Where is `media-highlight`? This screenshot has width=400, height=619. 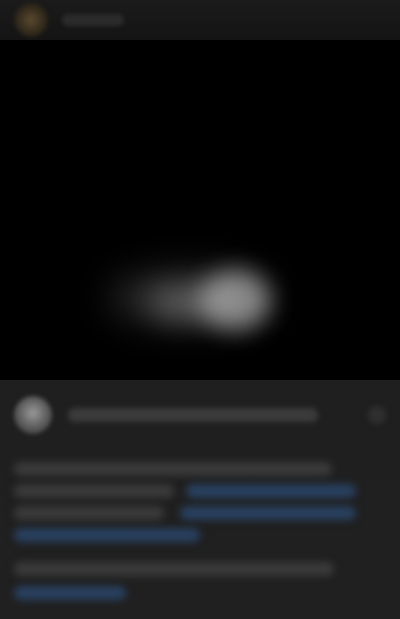 media-highlight is located at coordinates (235, 300).